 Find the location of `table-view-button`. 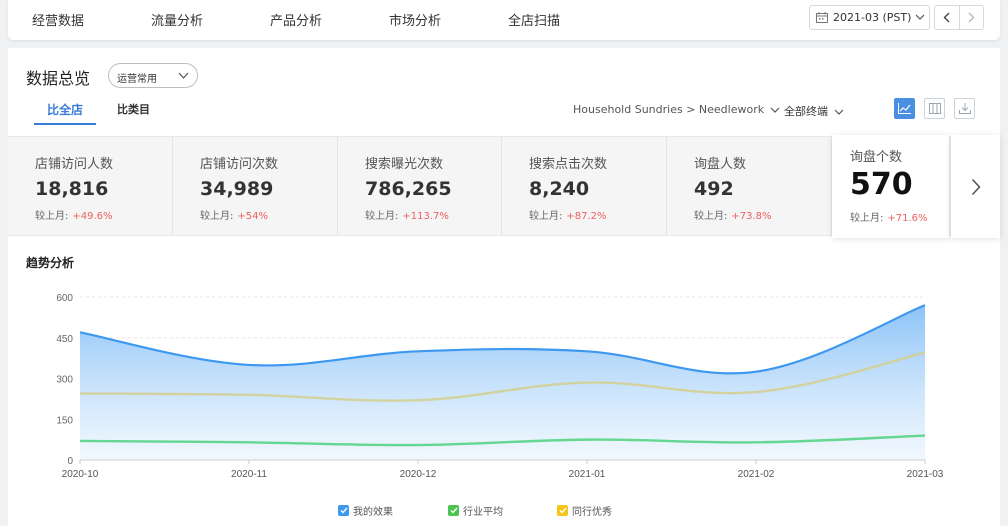

table-view-button is located at coordinates (934, 108).